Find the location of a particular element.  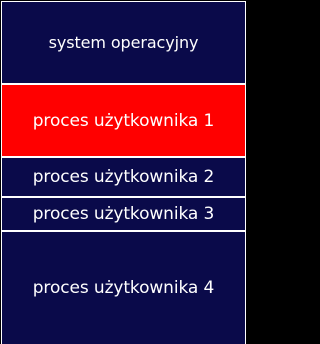

block-label: proces użytkownika 2 is located at coordinates (123, 177).